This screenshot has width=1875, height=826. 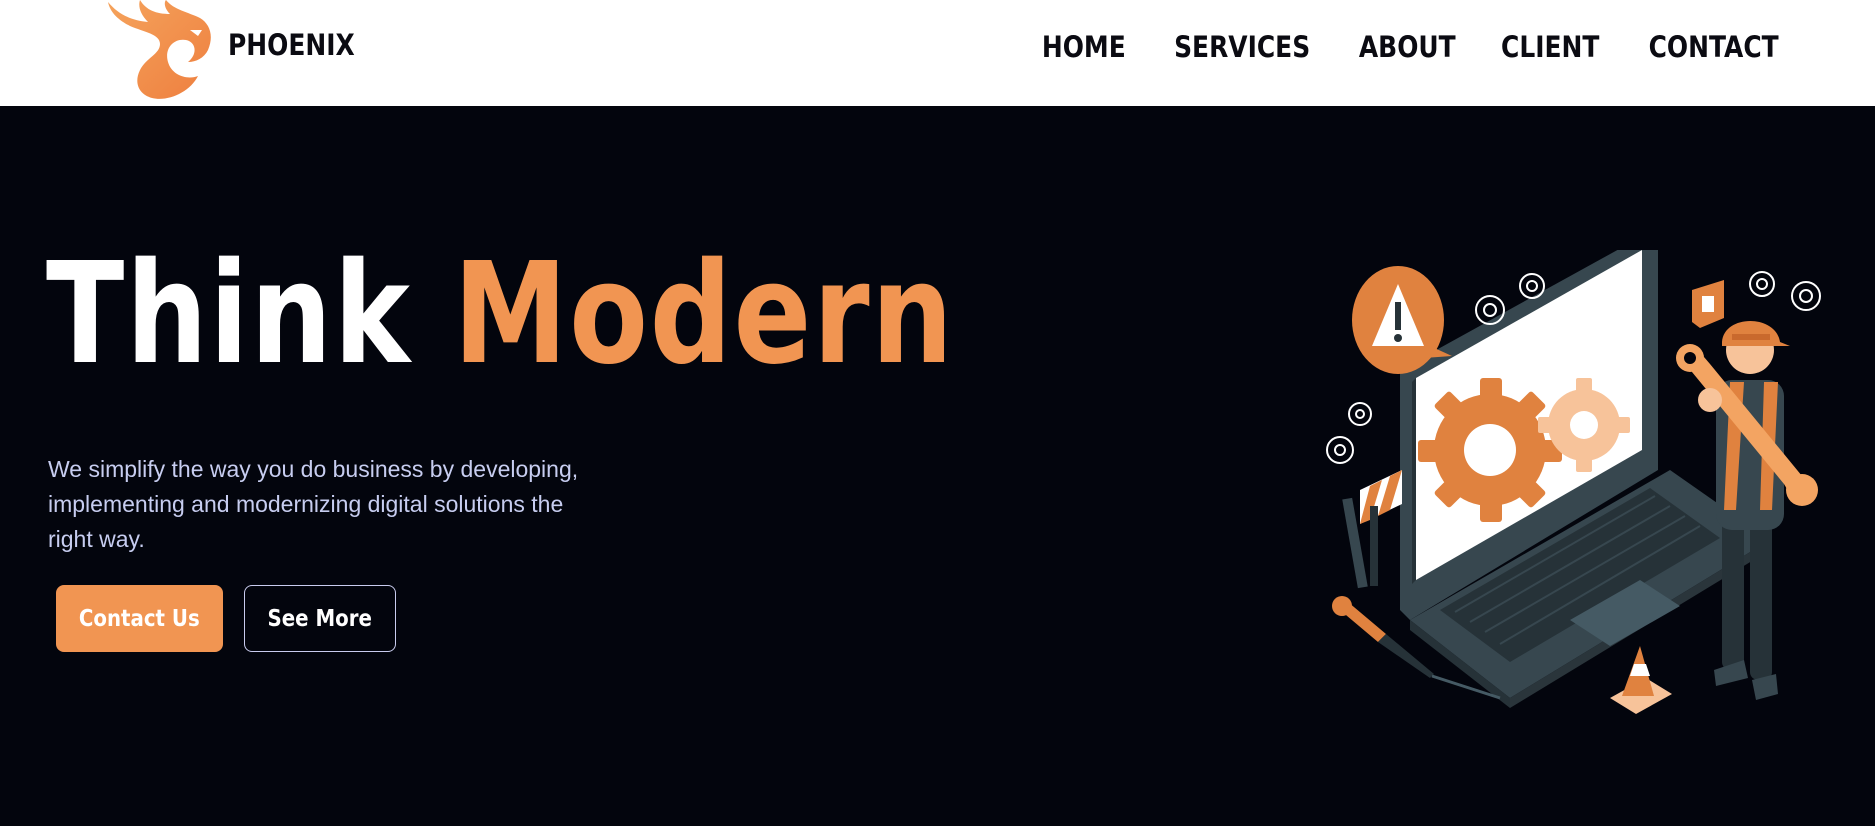 I want to click on main-nav: HOME SERVICES ABOUT CLIENT CONTACT, so click(x=1408, y=47).